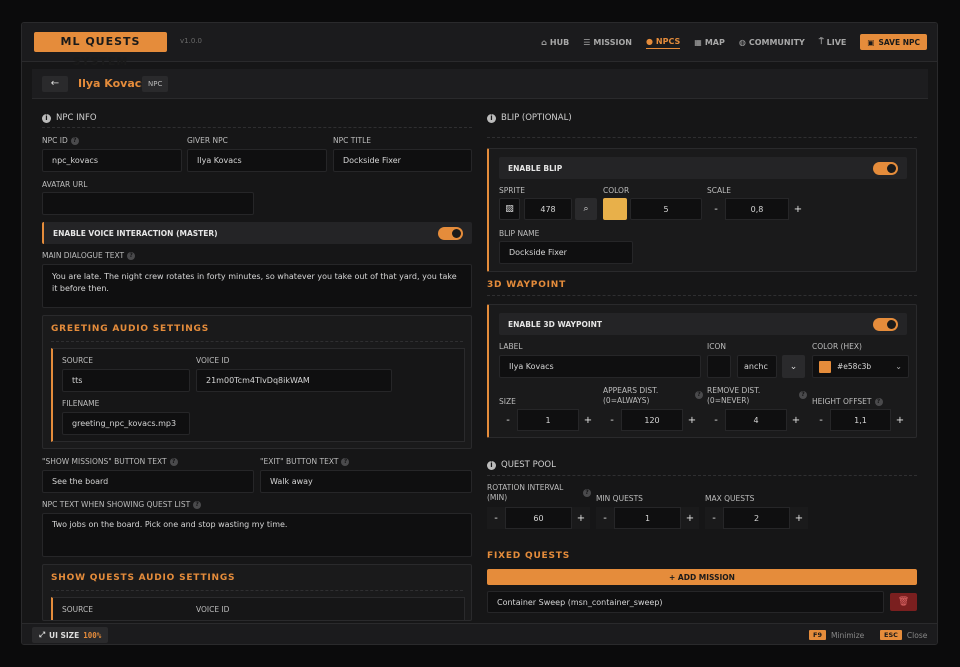  I want to click on trash-icon: 🗑, so click(903, 602).